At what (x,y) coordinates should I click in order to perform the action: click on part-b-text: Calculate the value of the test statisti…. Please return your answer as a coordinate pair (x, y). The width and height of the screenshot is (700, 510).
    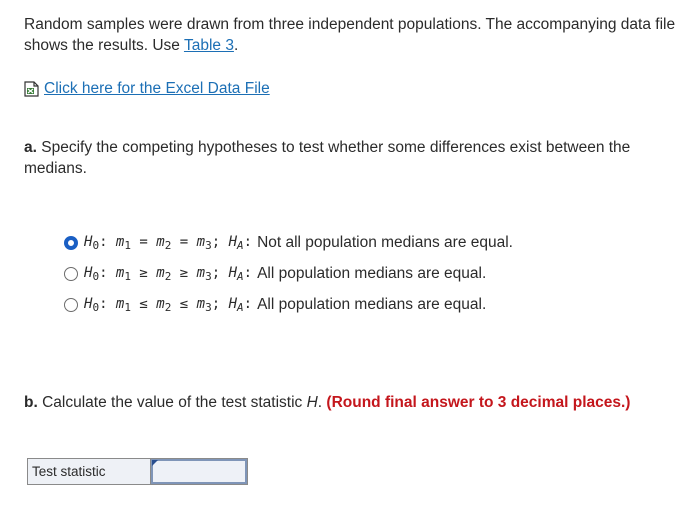
    Looking at the image, I should click on (172, 402).